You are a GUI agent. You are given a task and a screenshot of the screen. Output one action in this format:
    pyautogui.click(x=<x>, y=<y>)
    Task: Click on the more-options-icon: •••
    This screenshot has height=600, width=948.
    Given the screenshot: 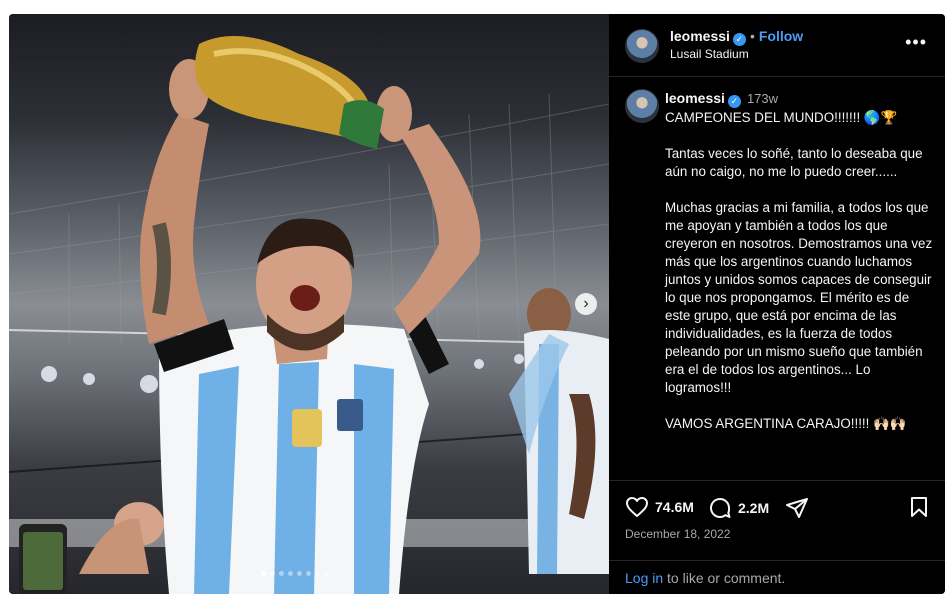 What is the action you would take?
    pyautogui.click(x=916, y=42)
    